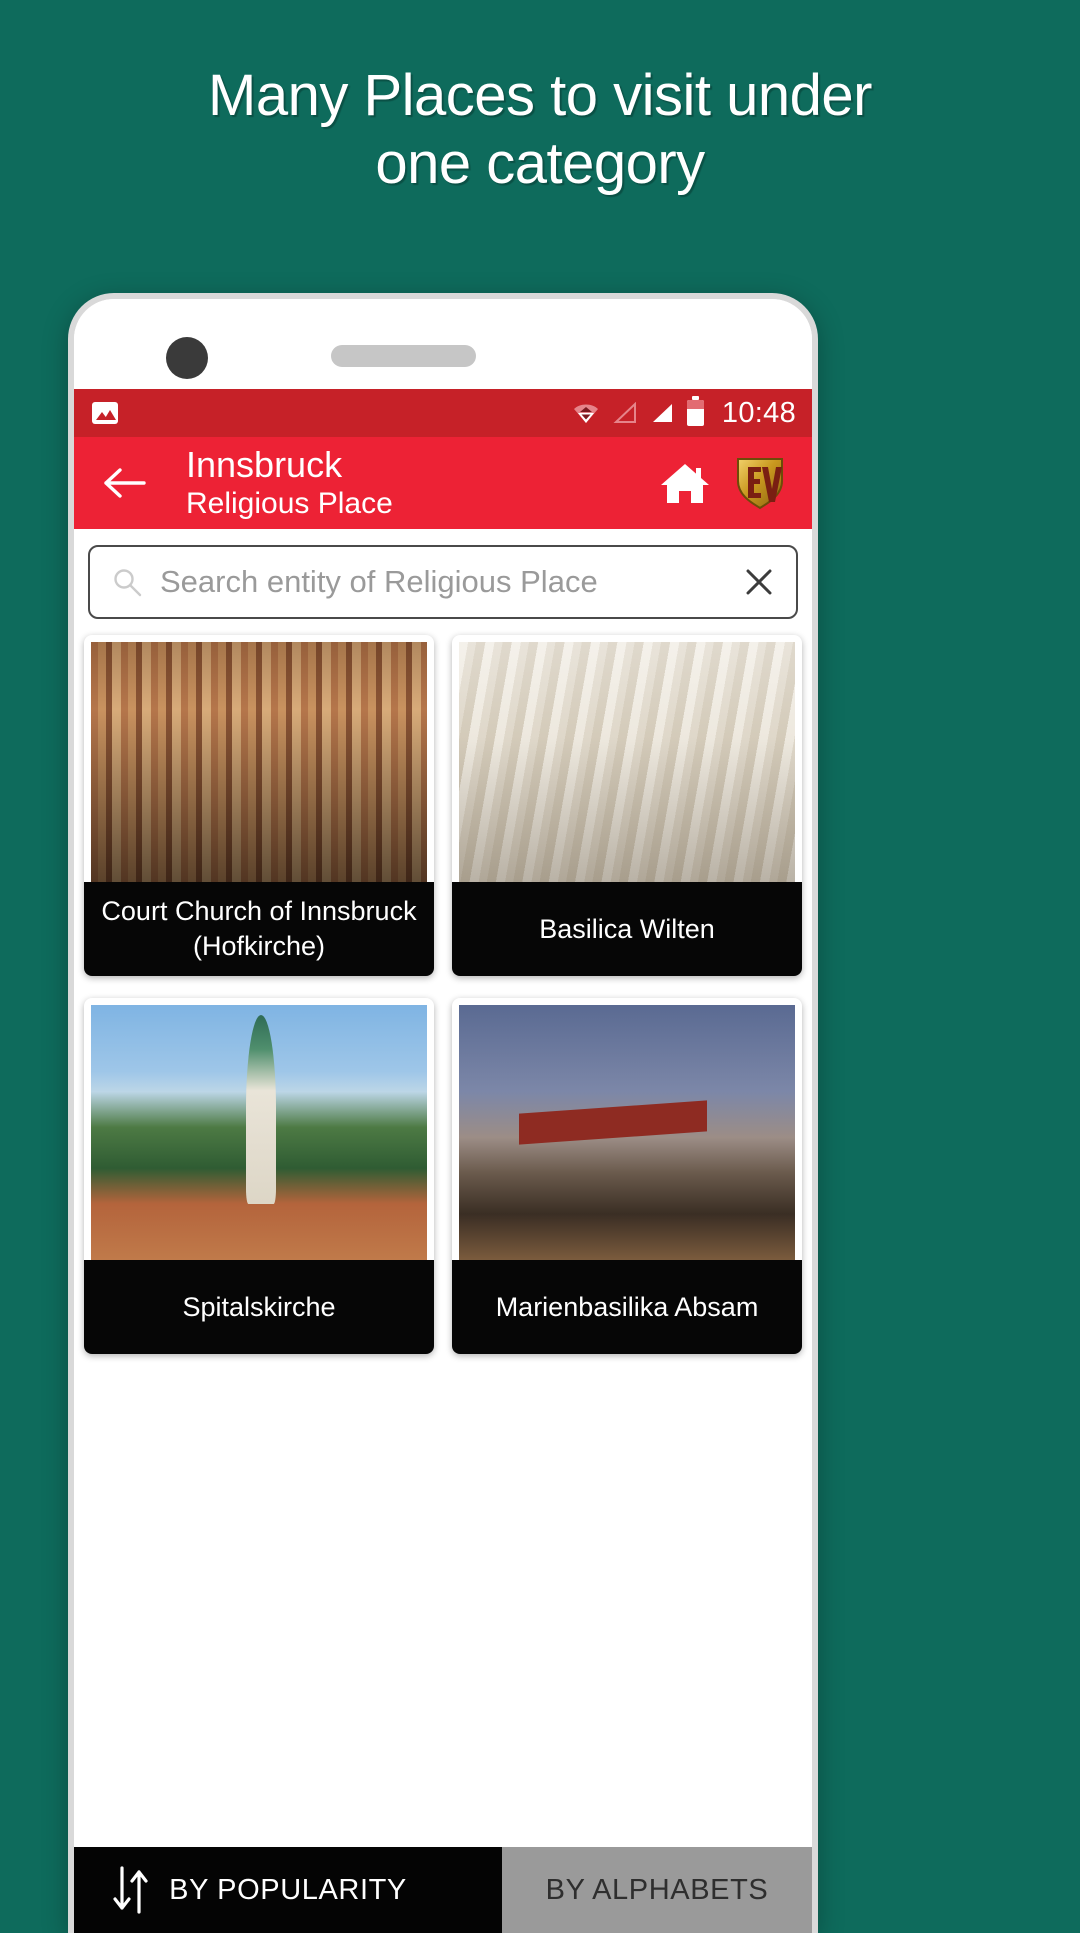  Describe the element at coordinates (289, 503) in the screenshot. I see `page-subtitle: Religious Place` at that location.